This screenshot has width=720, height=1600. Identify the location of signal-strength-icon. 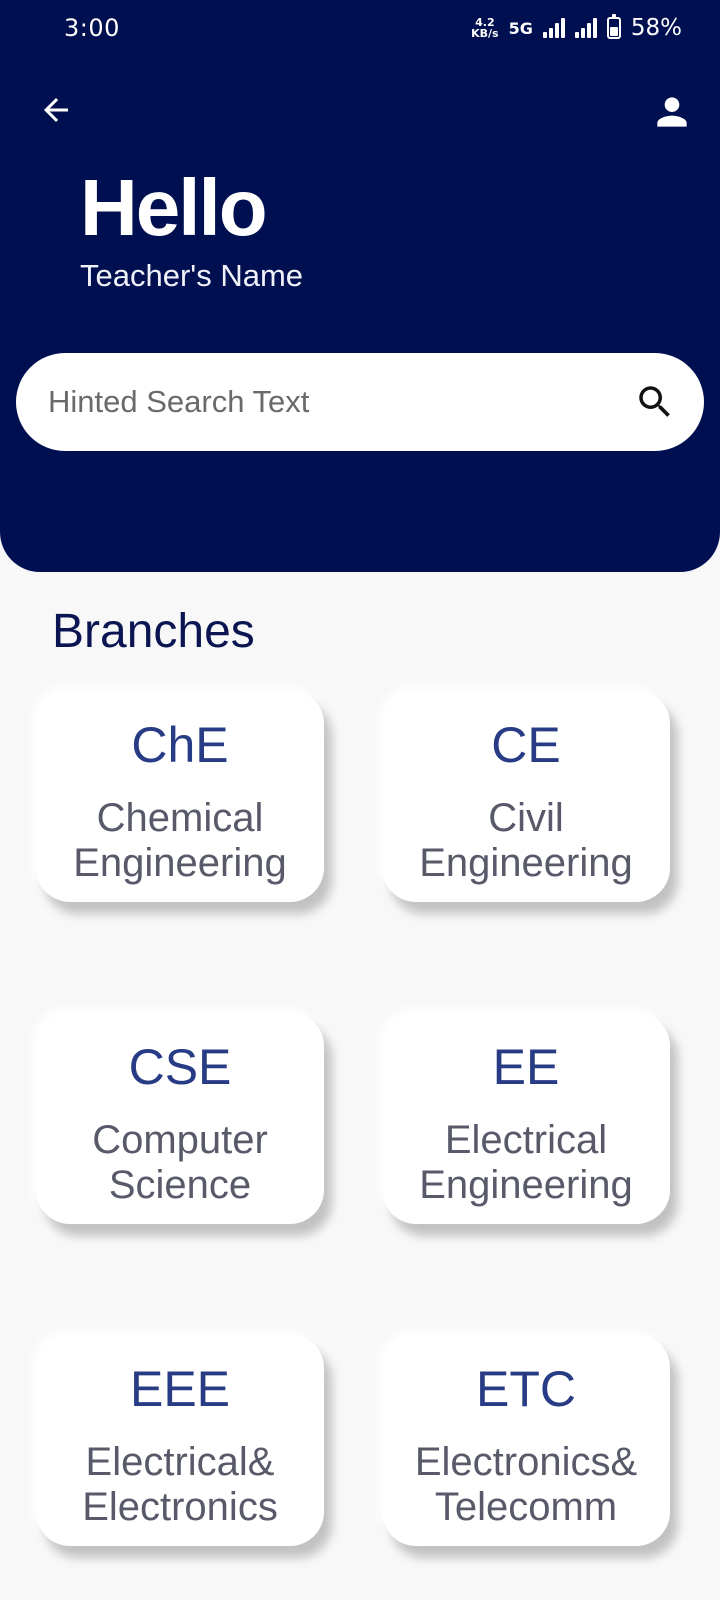
(553, 28).